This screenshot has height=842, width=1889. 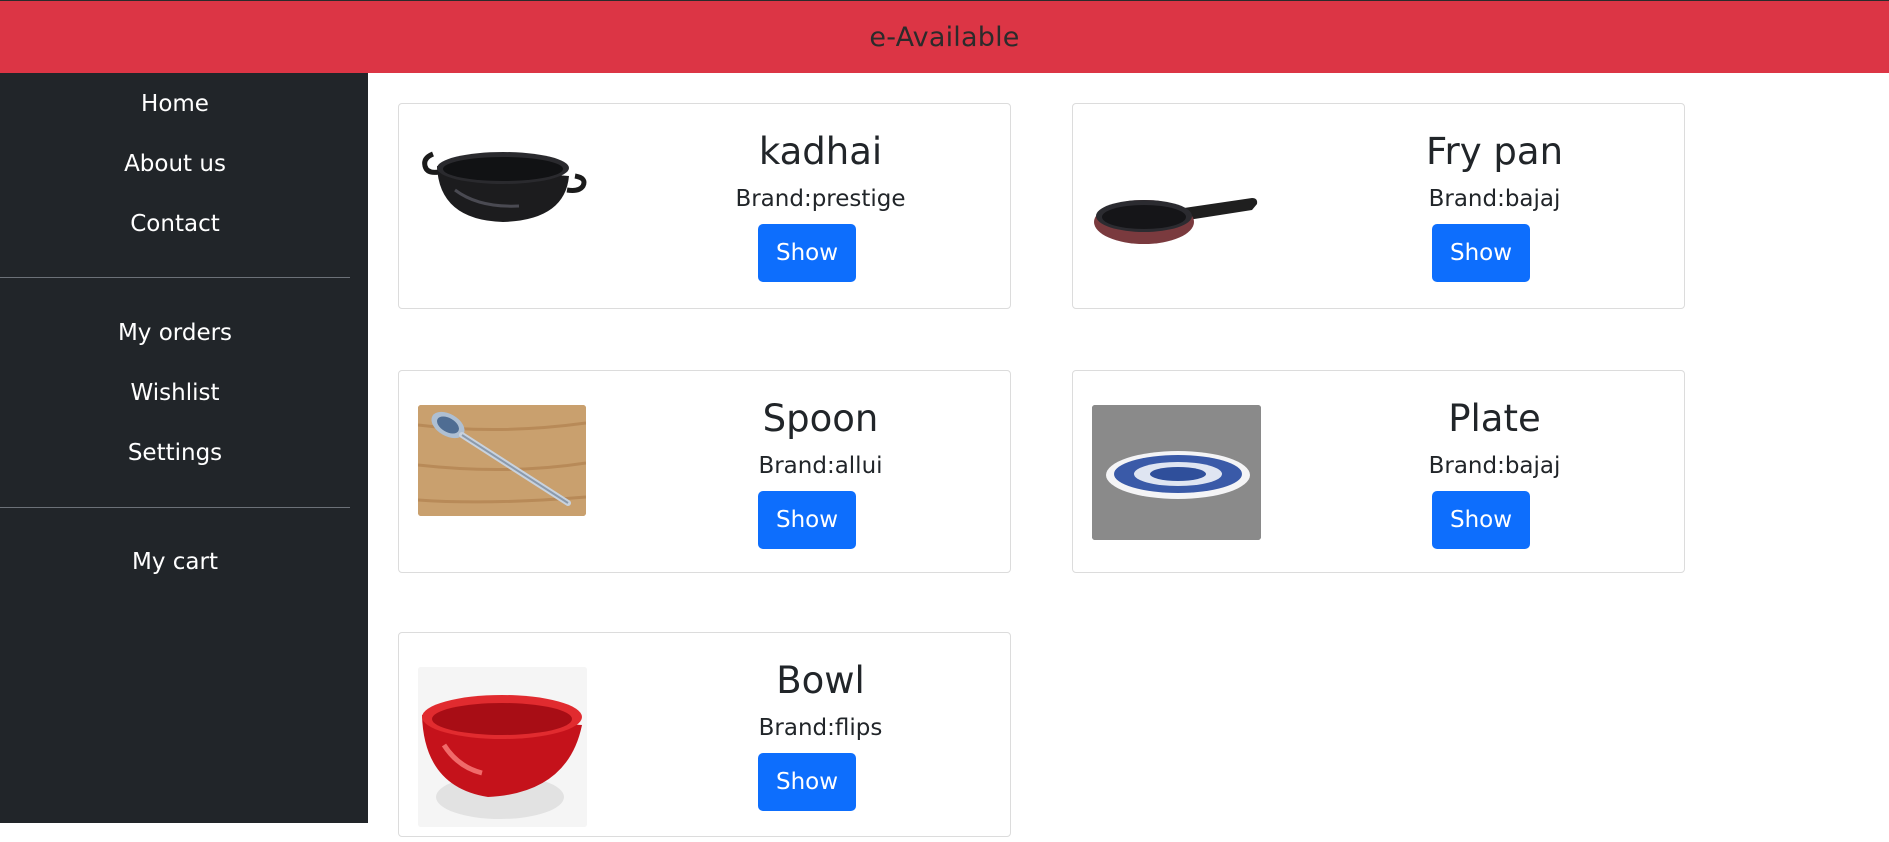 What do you see at coordinates (175, 562) in the screenshot?
I see `sidebar-item-my-cart: My cart` at bounding box center [175, 562].